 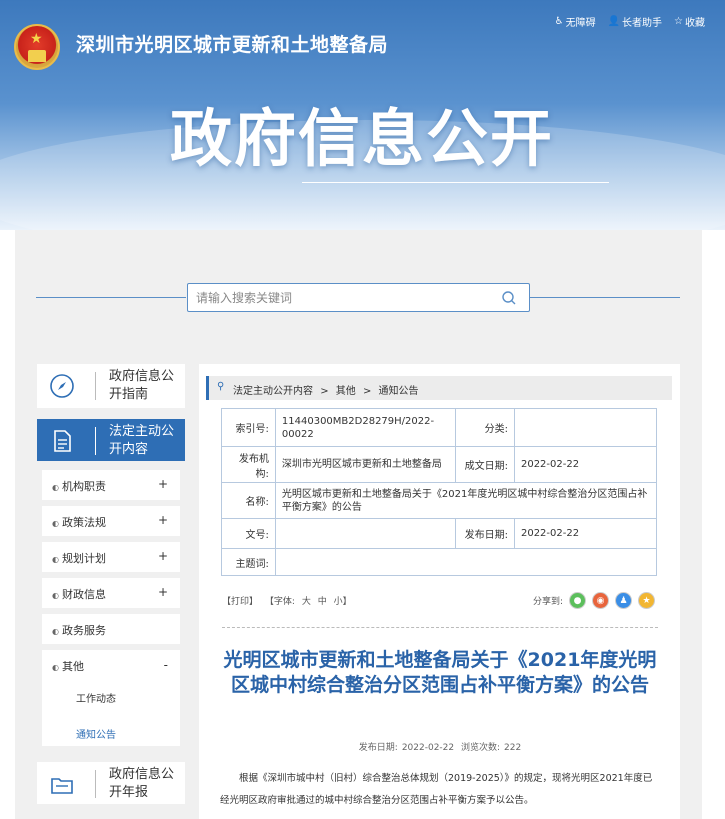 I want to click on person-icon: 👤, so click(x=614, y=21).